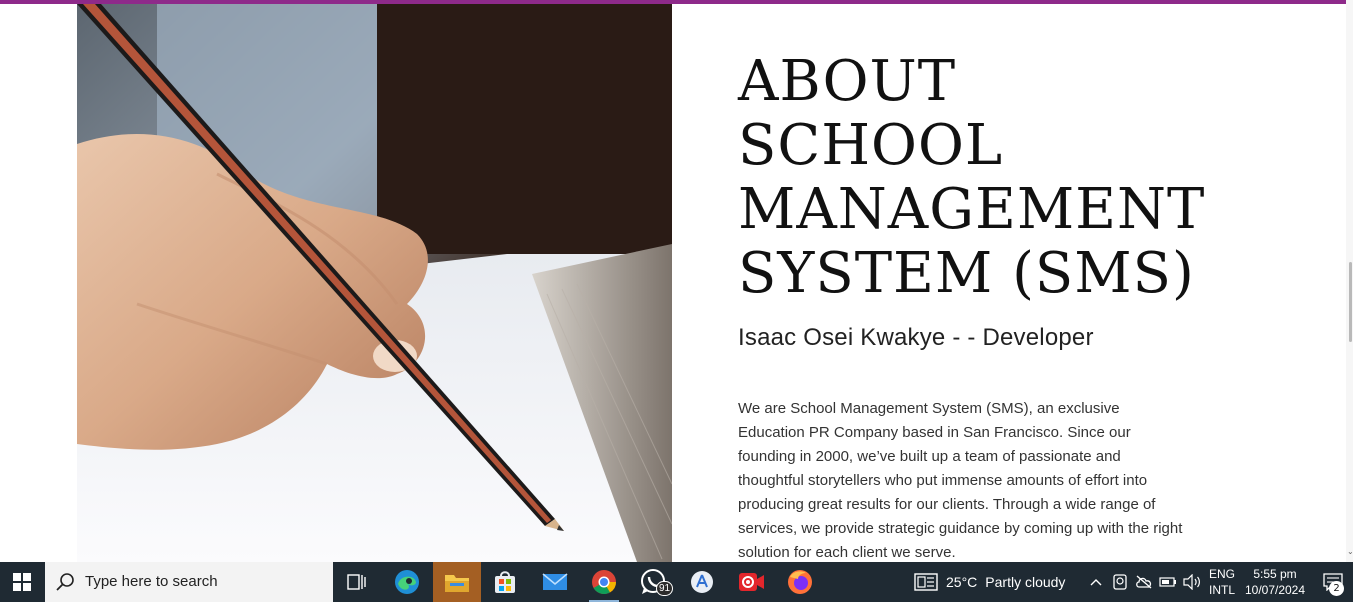 The width and height of the screenshot is (1353, 602). I want to click on whatsapp-unread-badge: 91, so click(665, 588).